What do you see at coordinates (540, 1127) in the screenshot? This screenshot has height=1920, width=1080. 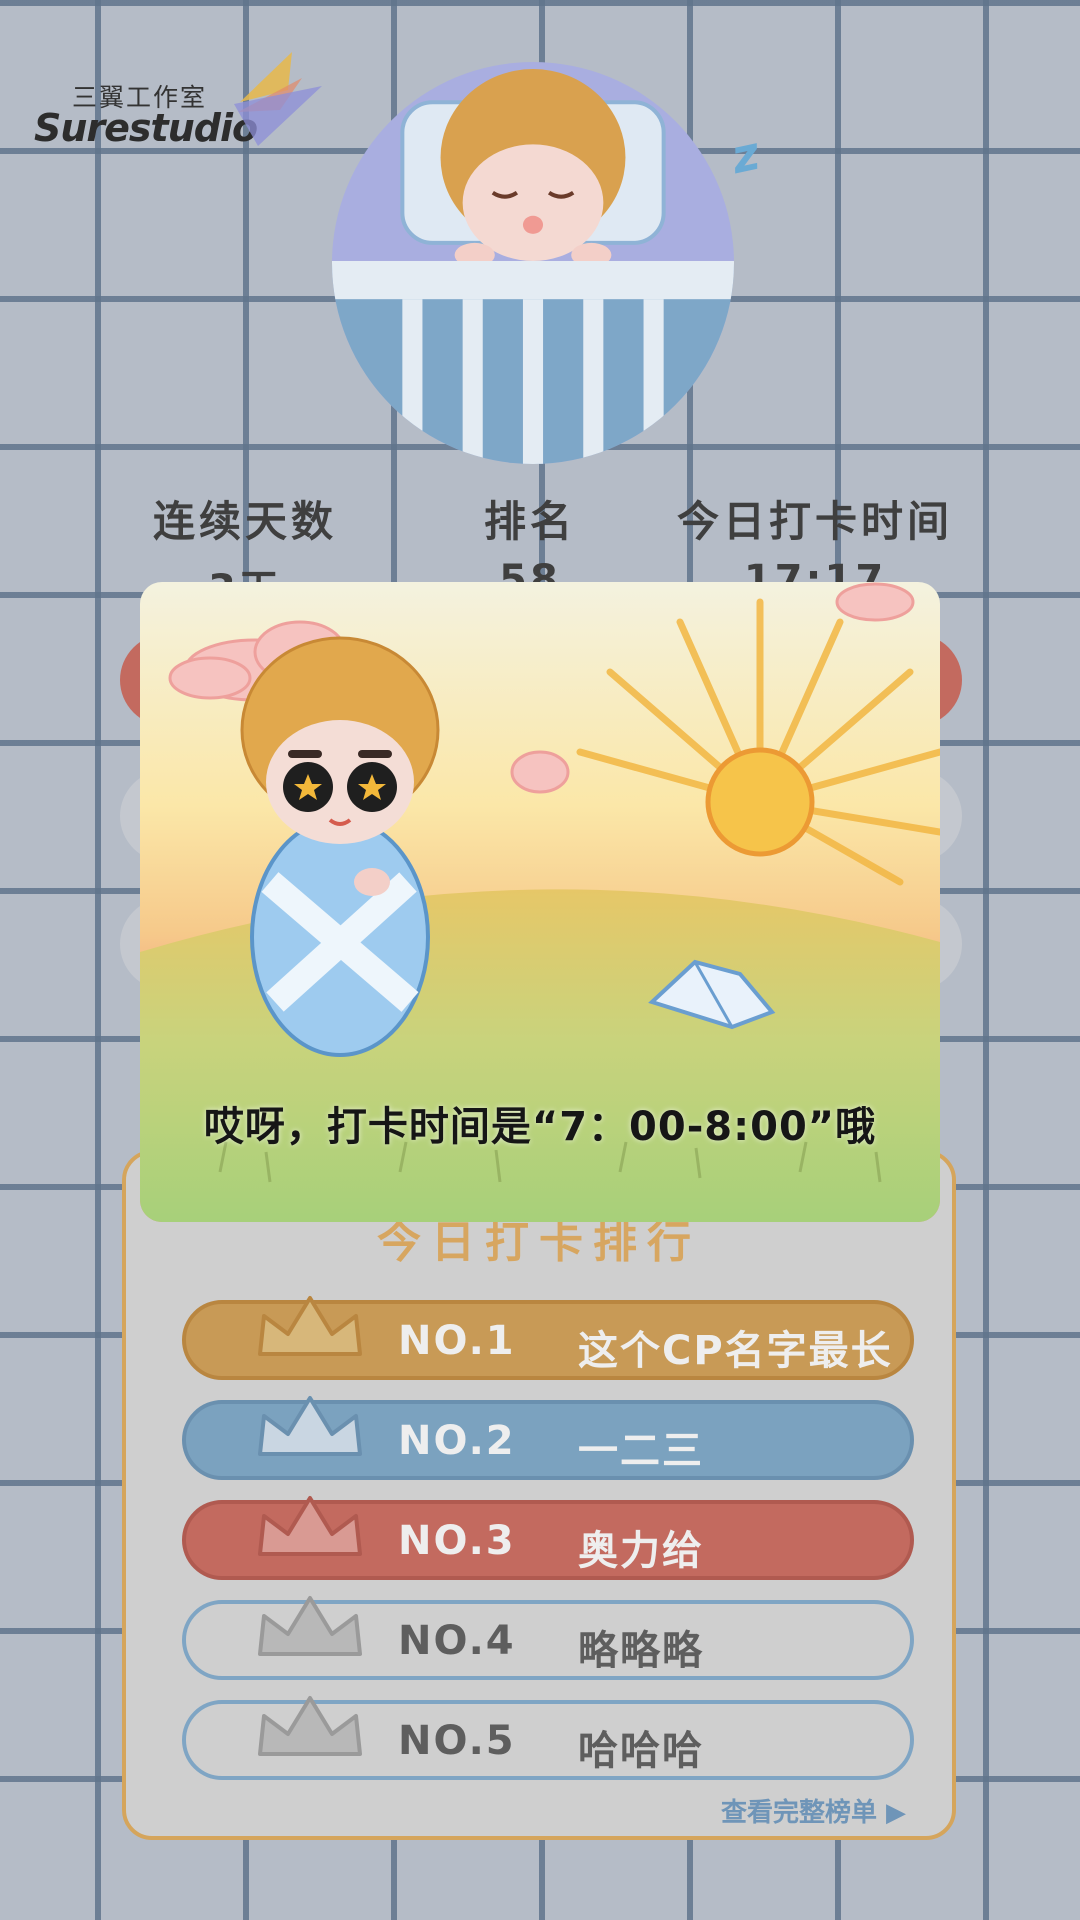 I see `popup-message: 哎呀，打卡时间是“7：00-8:00”哦` at bounding box center [540, 1127].